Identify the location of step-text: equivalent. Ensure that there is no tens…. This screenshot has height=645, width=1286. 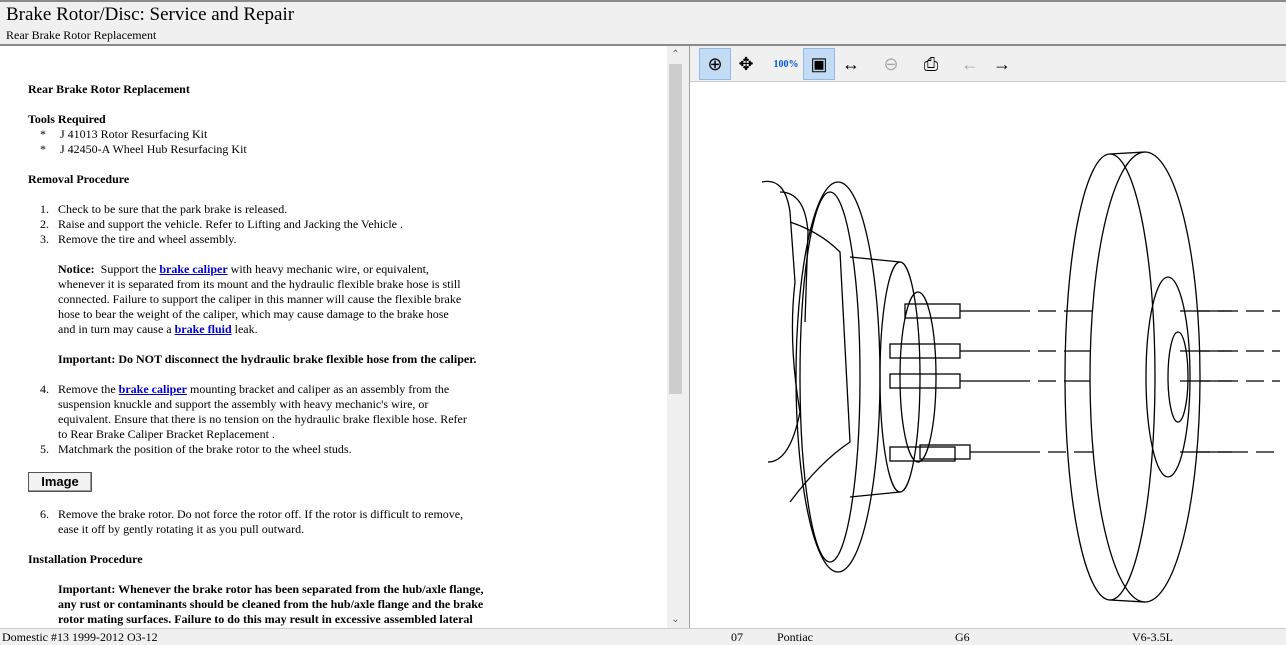
(262, 419).